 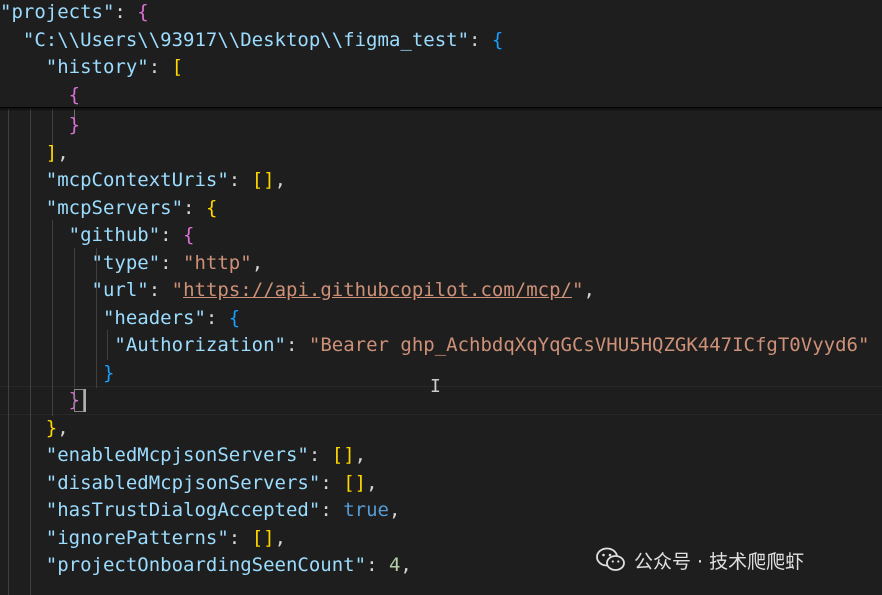 What do you see at coordinates (366, 510) in the screenshot?
I see `code-token: true` at bounding box center [366, 510].